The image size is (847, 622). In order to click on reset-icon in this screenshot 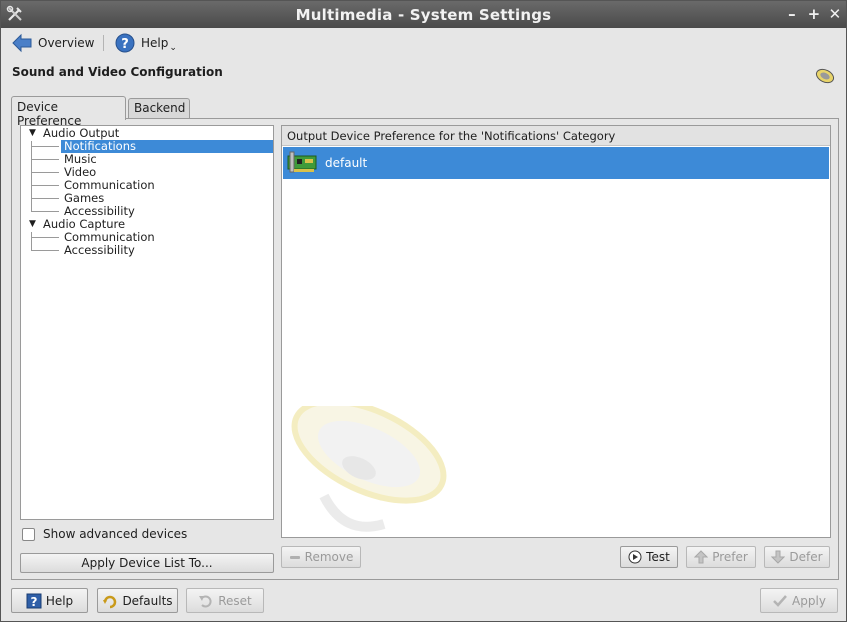, I will do `click(205, 601)`.